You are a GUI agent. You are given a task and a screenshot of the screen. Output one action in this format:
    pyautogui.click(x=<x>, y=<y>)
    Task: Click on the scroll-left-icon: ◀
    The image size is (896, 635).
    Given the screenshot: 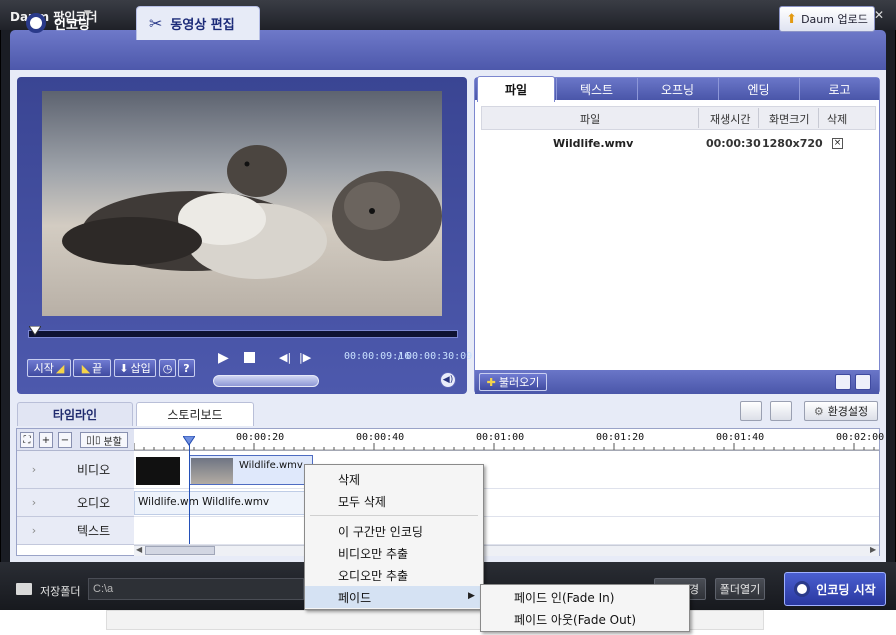 What is the action you would take?
    pyautogui.click(x=139, y=549)
    